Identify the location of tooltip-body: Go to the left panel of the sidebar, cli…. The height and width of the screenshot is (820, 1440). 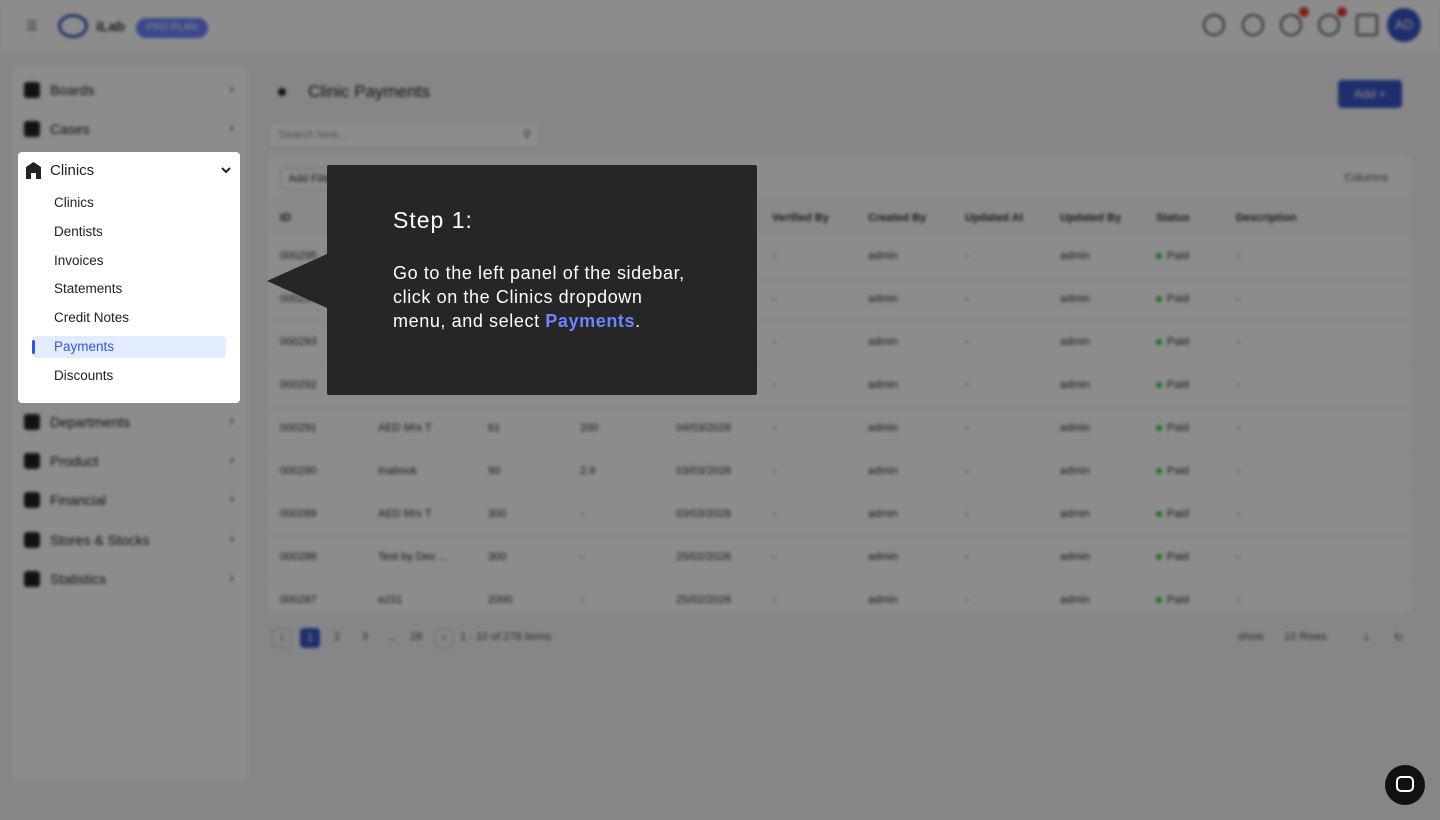
(543, 297).